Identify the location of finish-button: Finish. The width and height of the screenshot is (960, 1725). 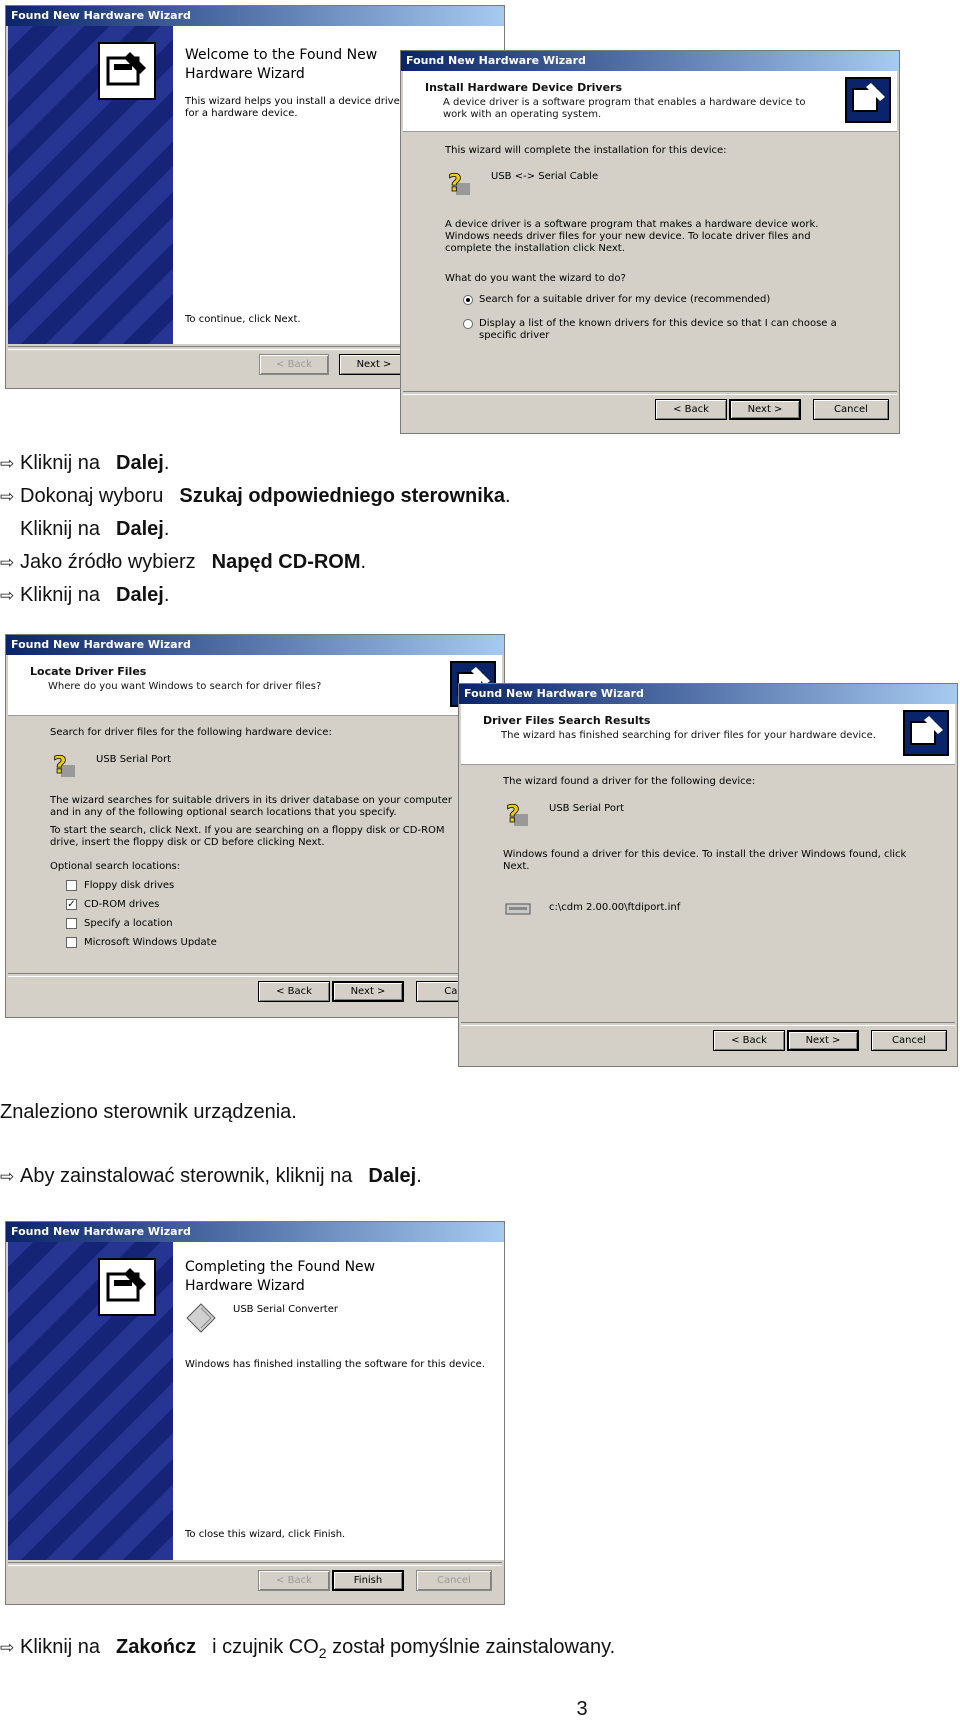
(368, 1580).